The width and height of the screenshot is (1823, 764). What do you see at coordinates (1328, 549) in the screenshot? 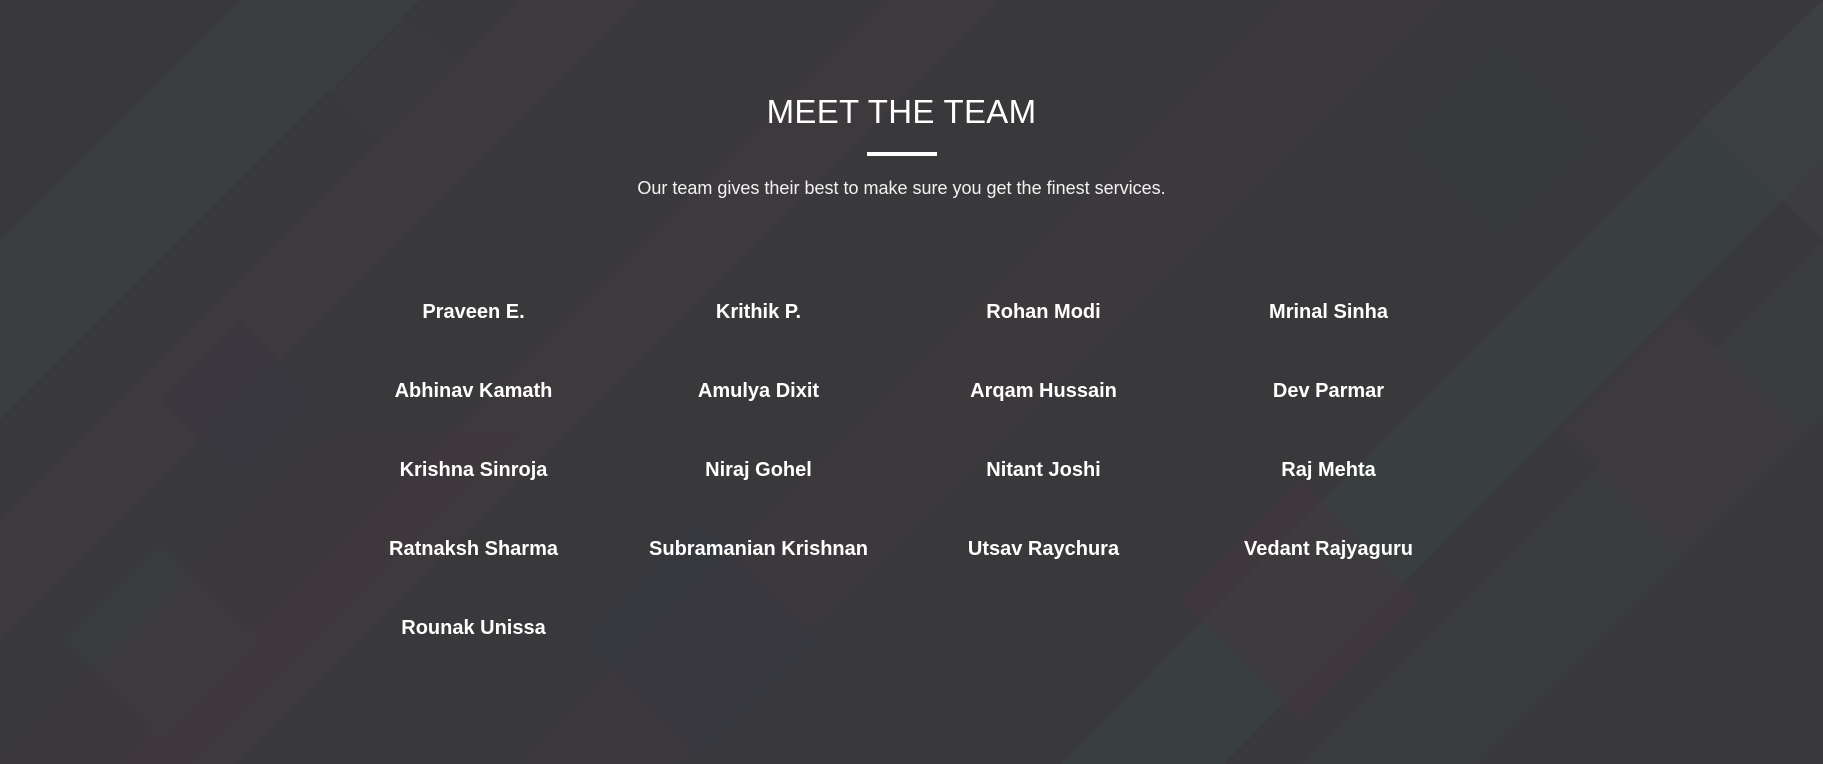
I see `team-member-name: Vedant Rajyaguru` at bounding box center [1328, 549].